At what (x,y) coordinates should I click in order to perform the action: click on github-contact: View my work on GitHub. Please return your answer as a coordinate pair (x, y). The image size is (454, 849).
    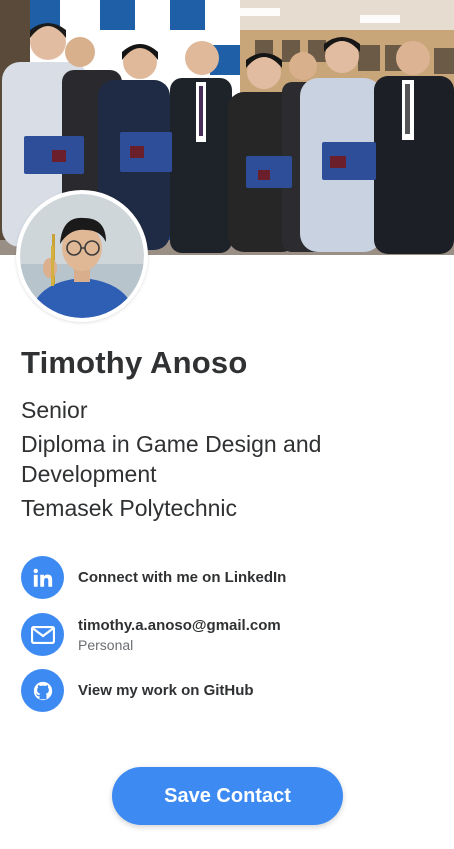
    Looking at the image, I should click on (231, 690).